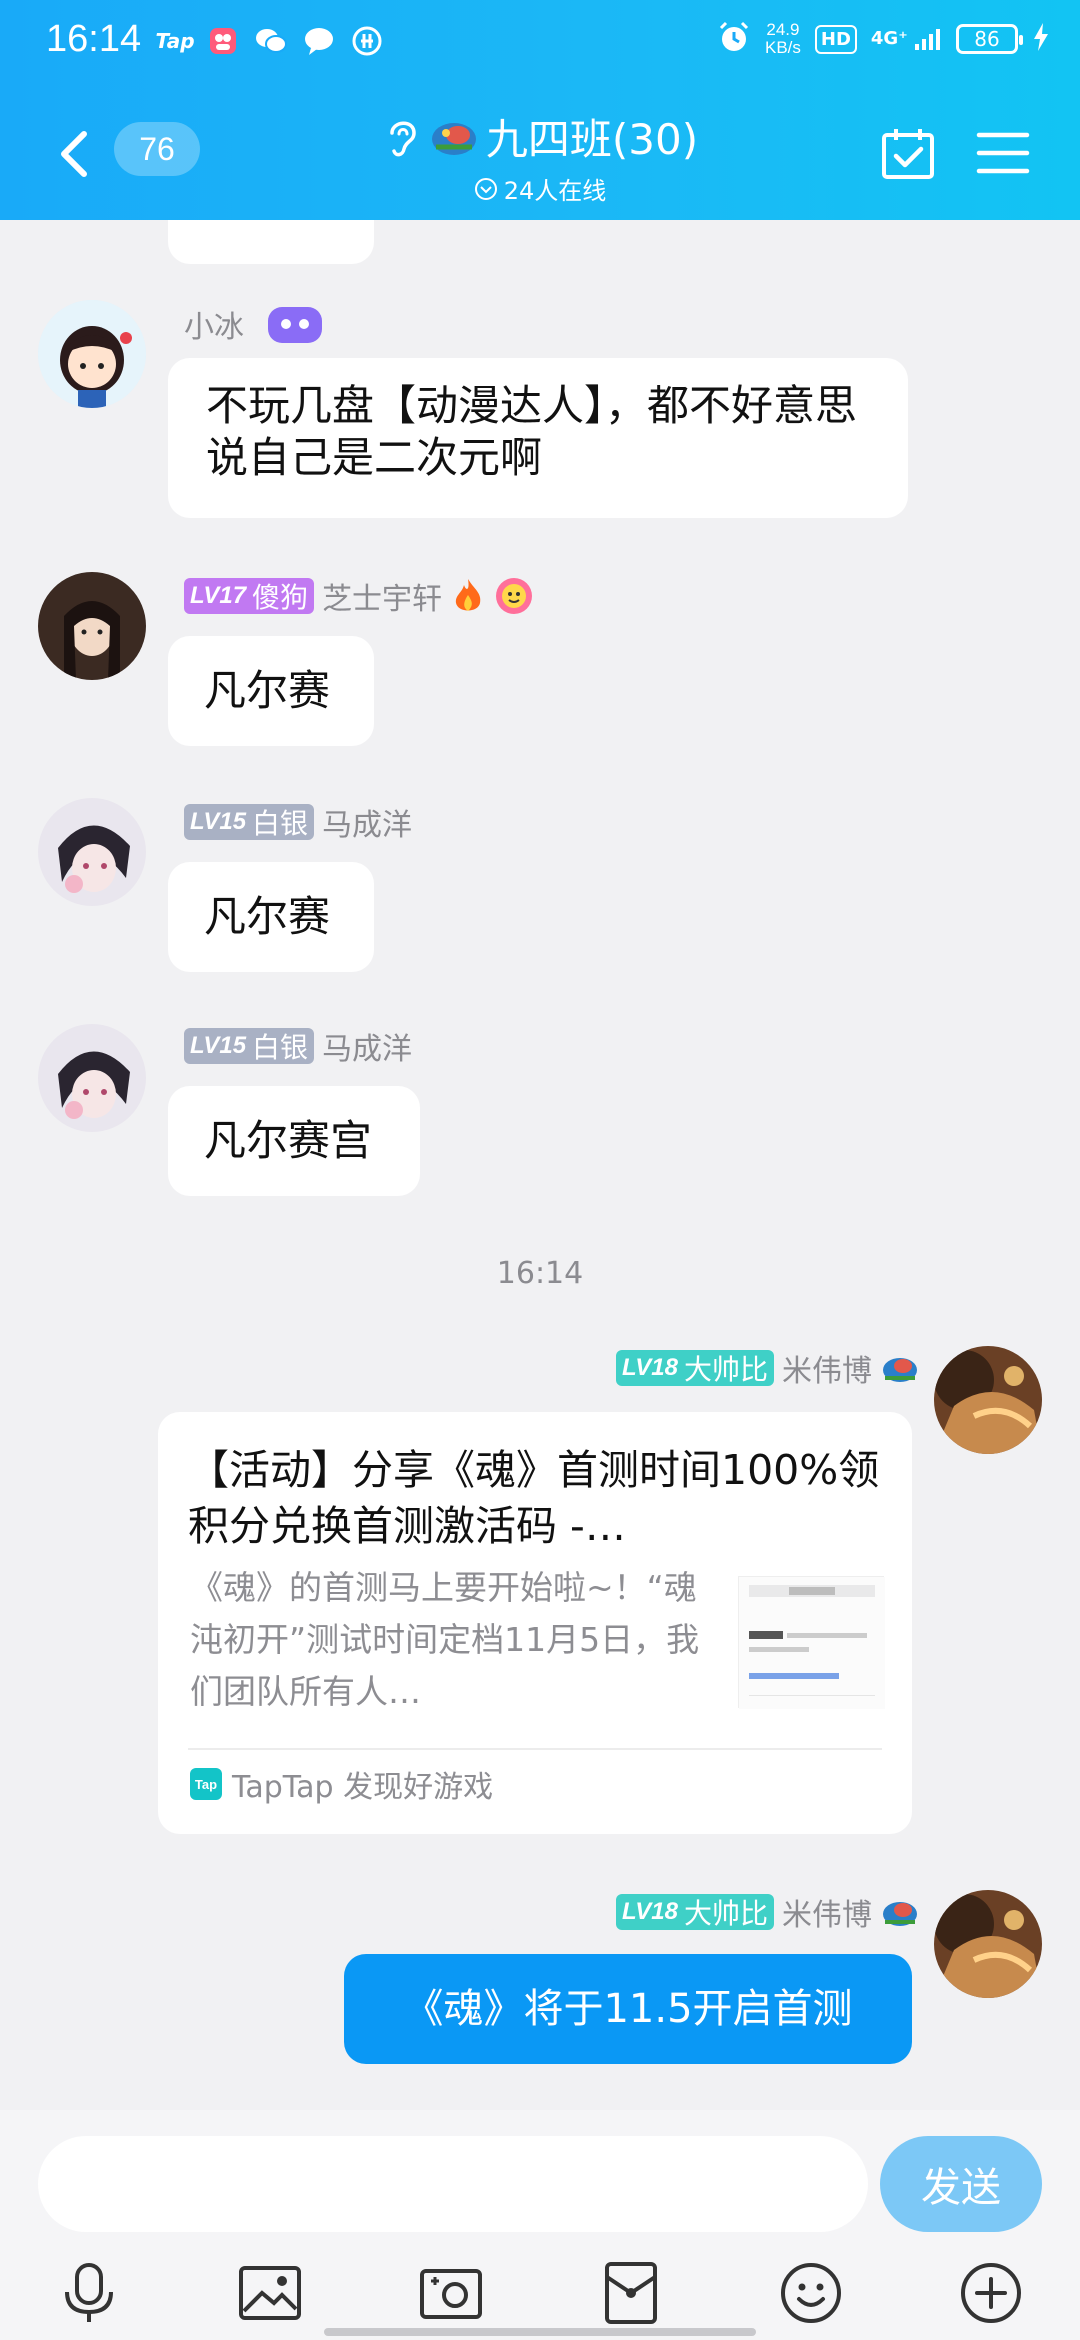 This screenshot has height=2340, width=1080. I want to click on sender-name: 芝士宇轩, so click(382, 599).